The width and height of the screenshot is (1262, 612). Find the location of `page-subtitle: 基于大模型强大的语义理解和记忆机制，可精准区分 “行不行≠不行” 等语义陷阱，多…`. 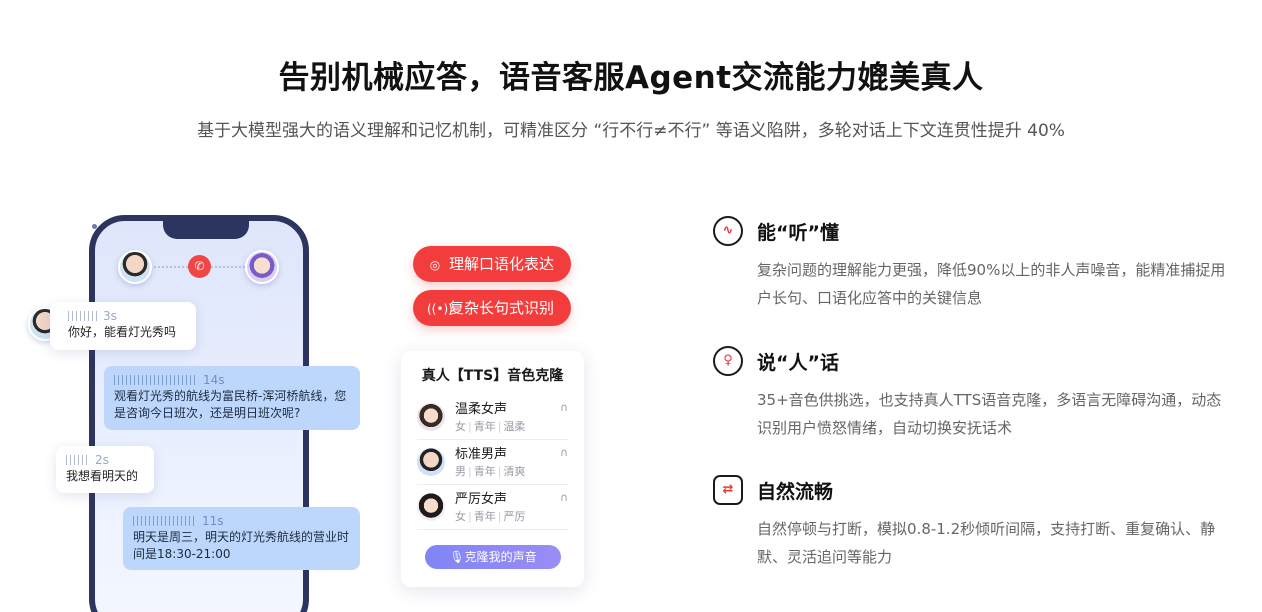

page-subtitle: 基于大模型强大的语义理解和记忆机制，可精准区分 “行不行≠不行” 等语义陷阱，多… is located at coordinates (631, 131).